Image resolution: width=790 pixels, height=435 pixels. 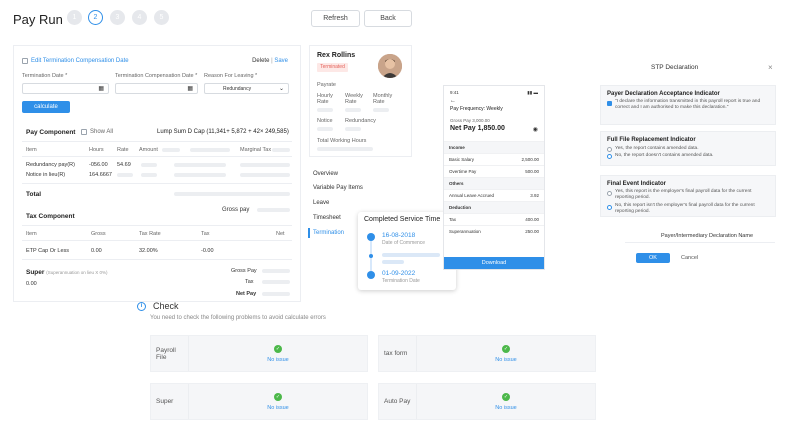 I want to click on reason-value: Redundancy, so click(x=237, y=89).